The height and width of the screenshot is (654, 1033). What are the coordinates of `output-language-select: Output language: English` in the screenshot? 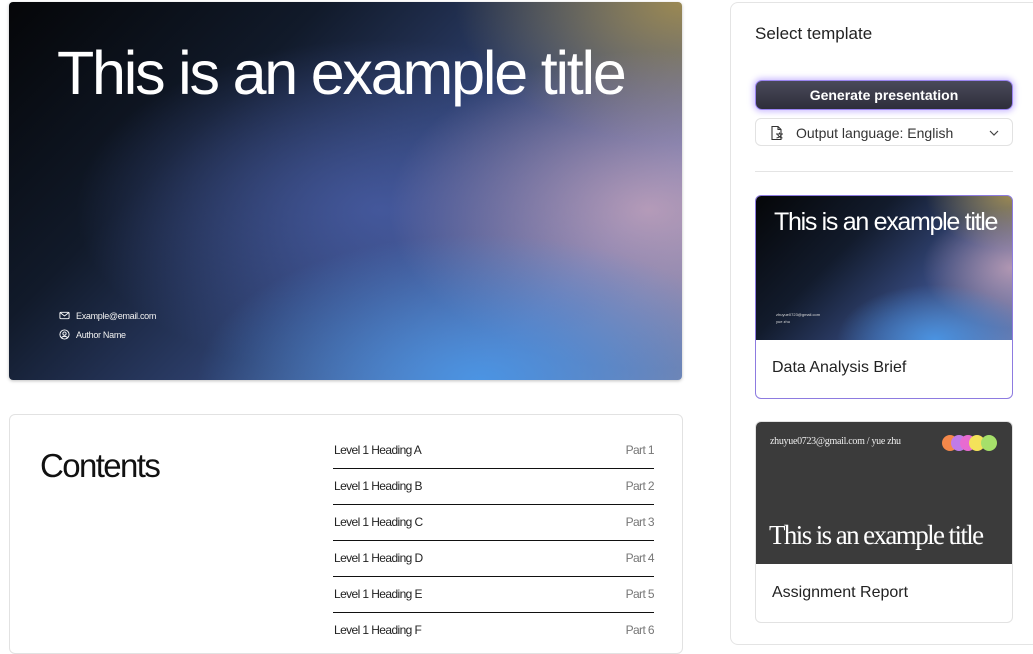 It's located at (884, 132).